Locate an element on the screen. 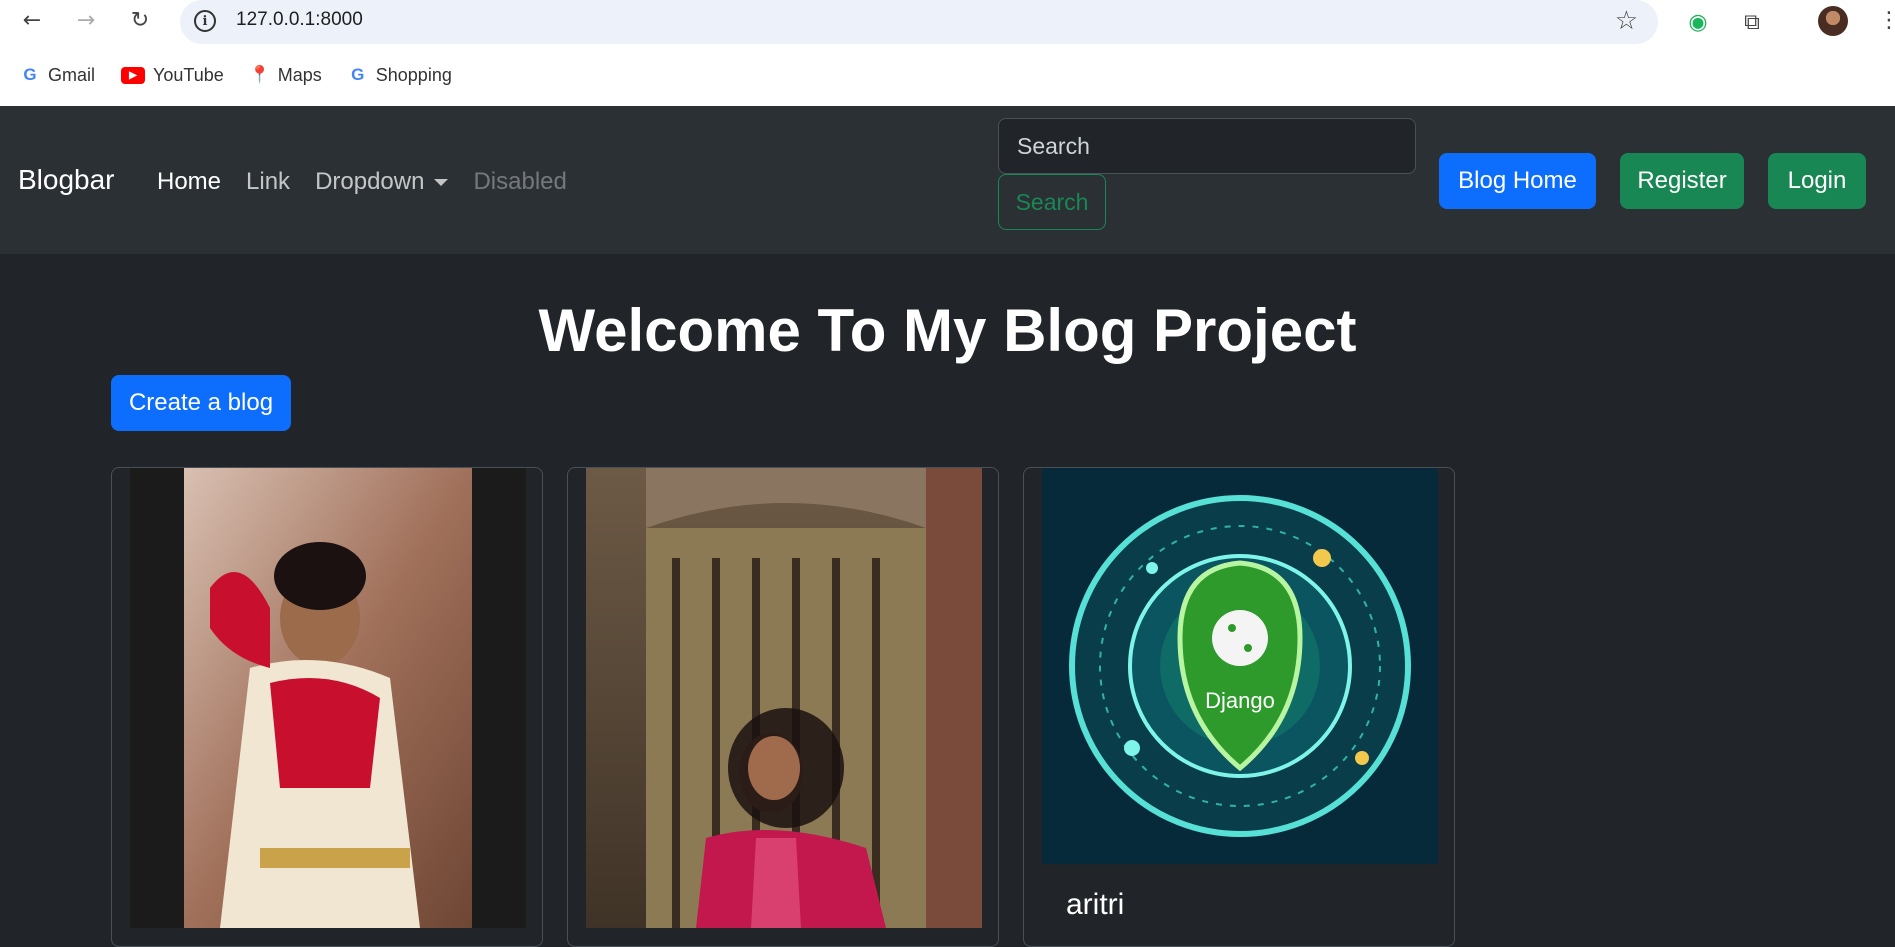 The width and height of the screenshot is (1895, 947). blog-card: Django aritri is located at coordinates (1239, 707).